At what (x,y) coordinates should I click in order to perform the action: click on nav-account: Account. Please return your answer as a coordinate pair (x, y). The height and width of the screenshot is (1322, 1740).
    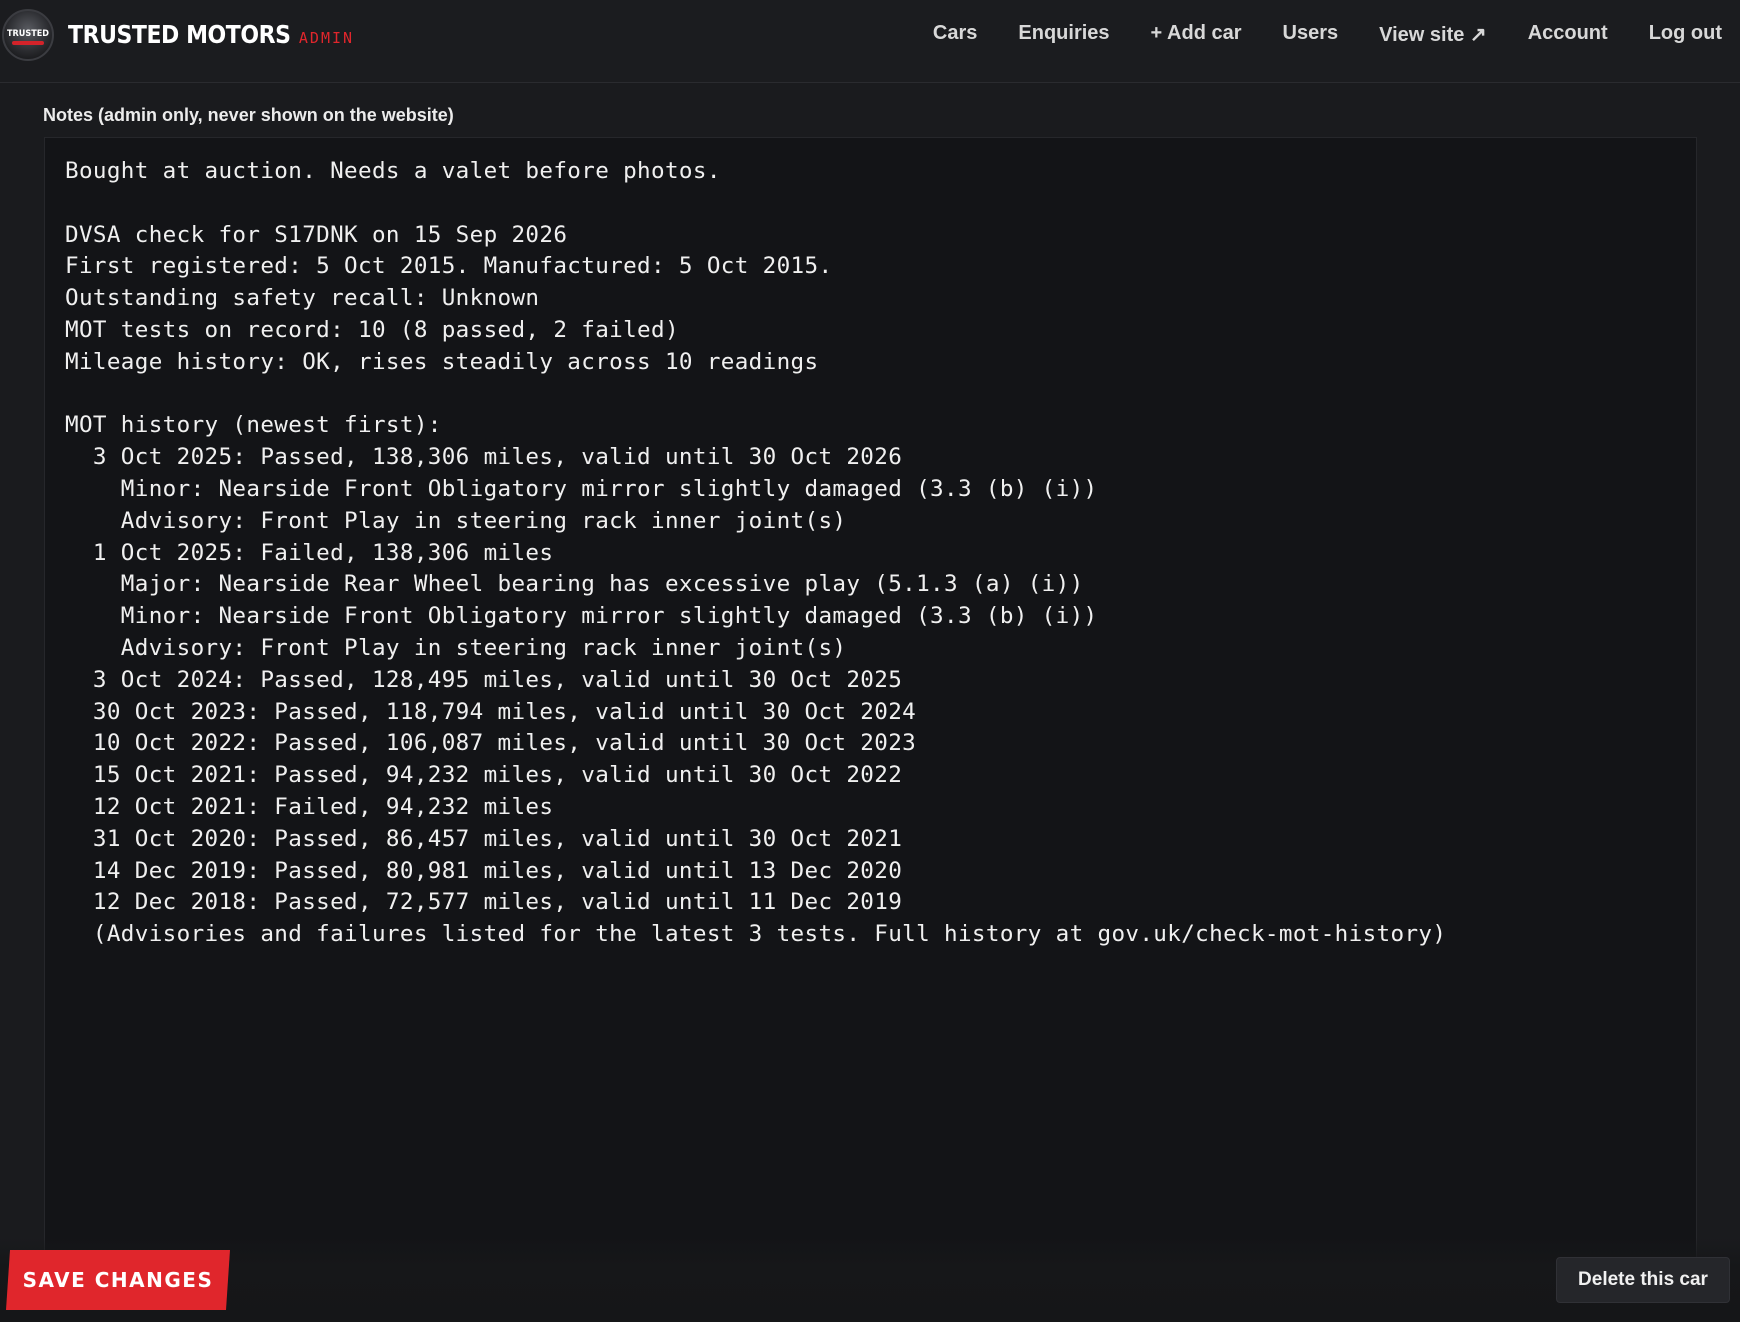
    Looking at the image, I should click on (1568, 34).